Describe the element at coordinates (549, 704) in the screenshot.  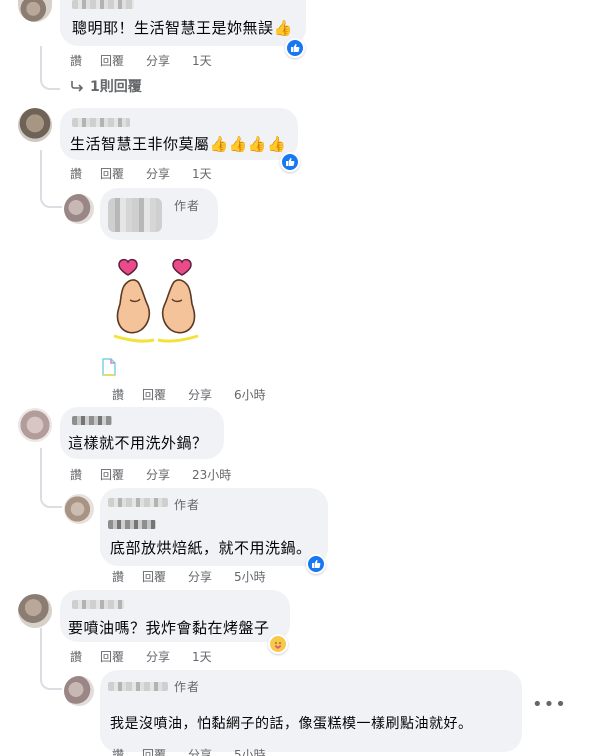
I see `more-options-icon: •••` at that location.